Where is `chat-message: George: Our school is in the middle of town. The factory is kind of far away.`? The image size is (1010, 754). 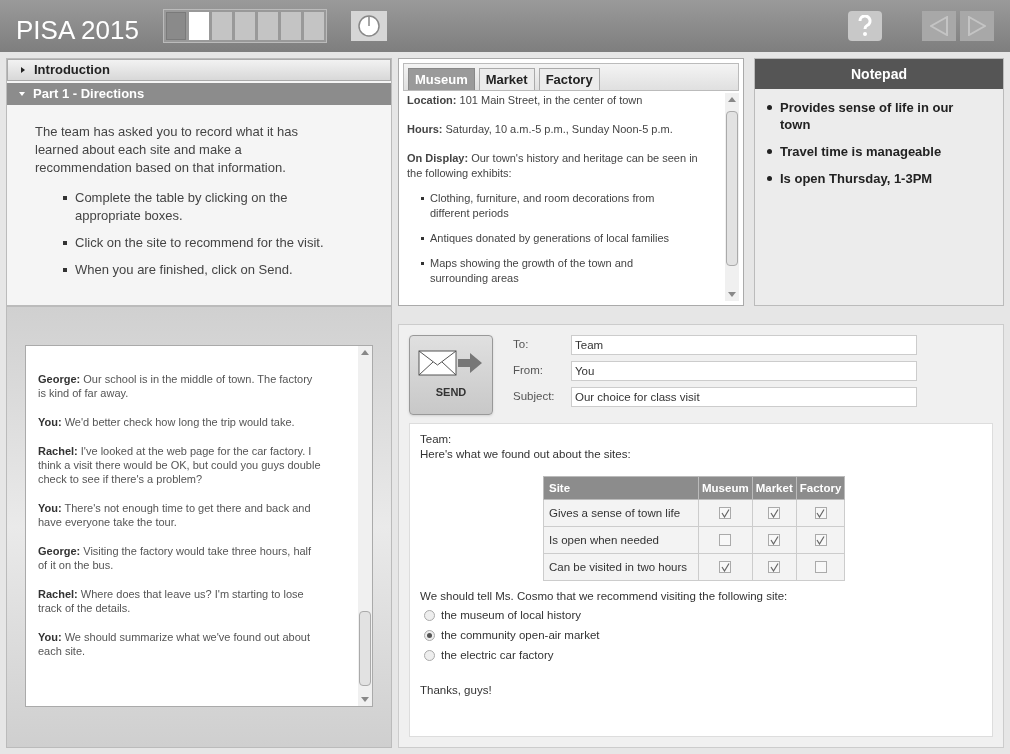 chat-message: George: Our school is in the middle of town. The factory is kind of far away. is located at coordinates (176, 386).